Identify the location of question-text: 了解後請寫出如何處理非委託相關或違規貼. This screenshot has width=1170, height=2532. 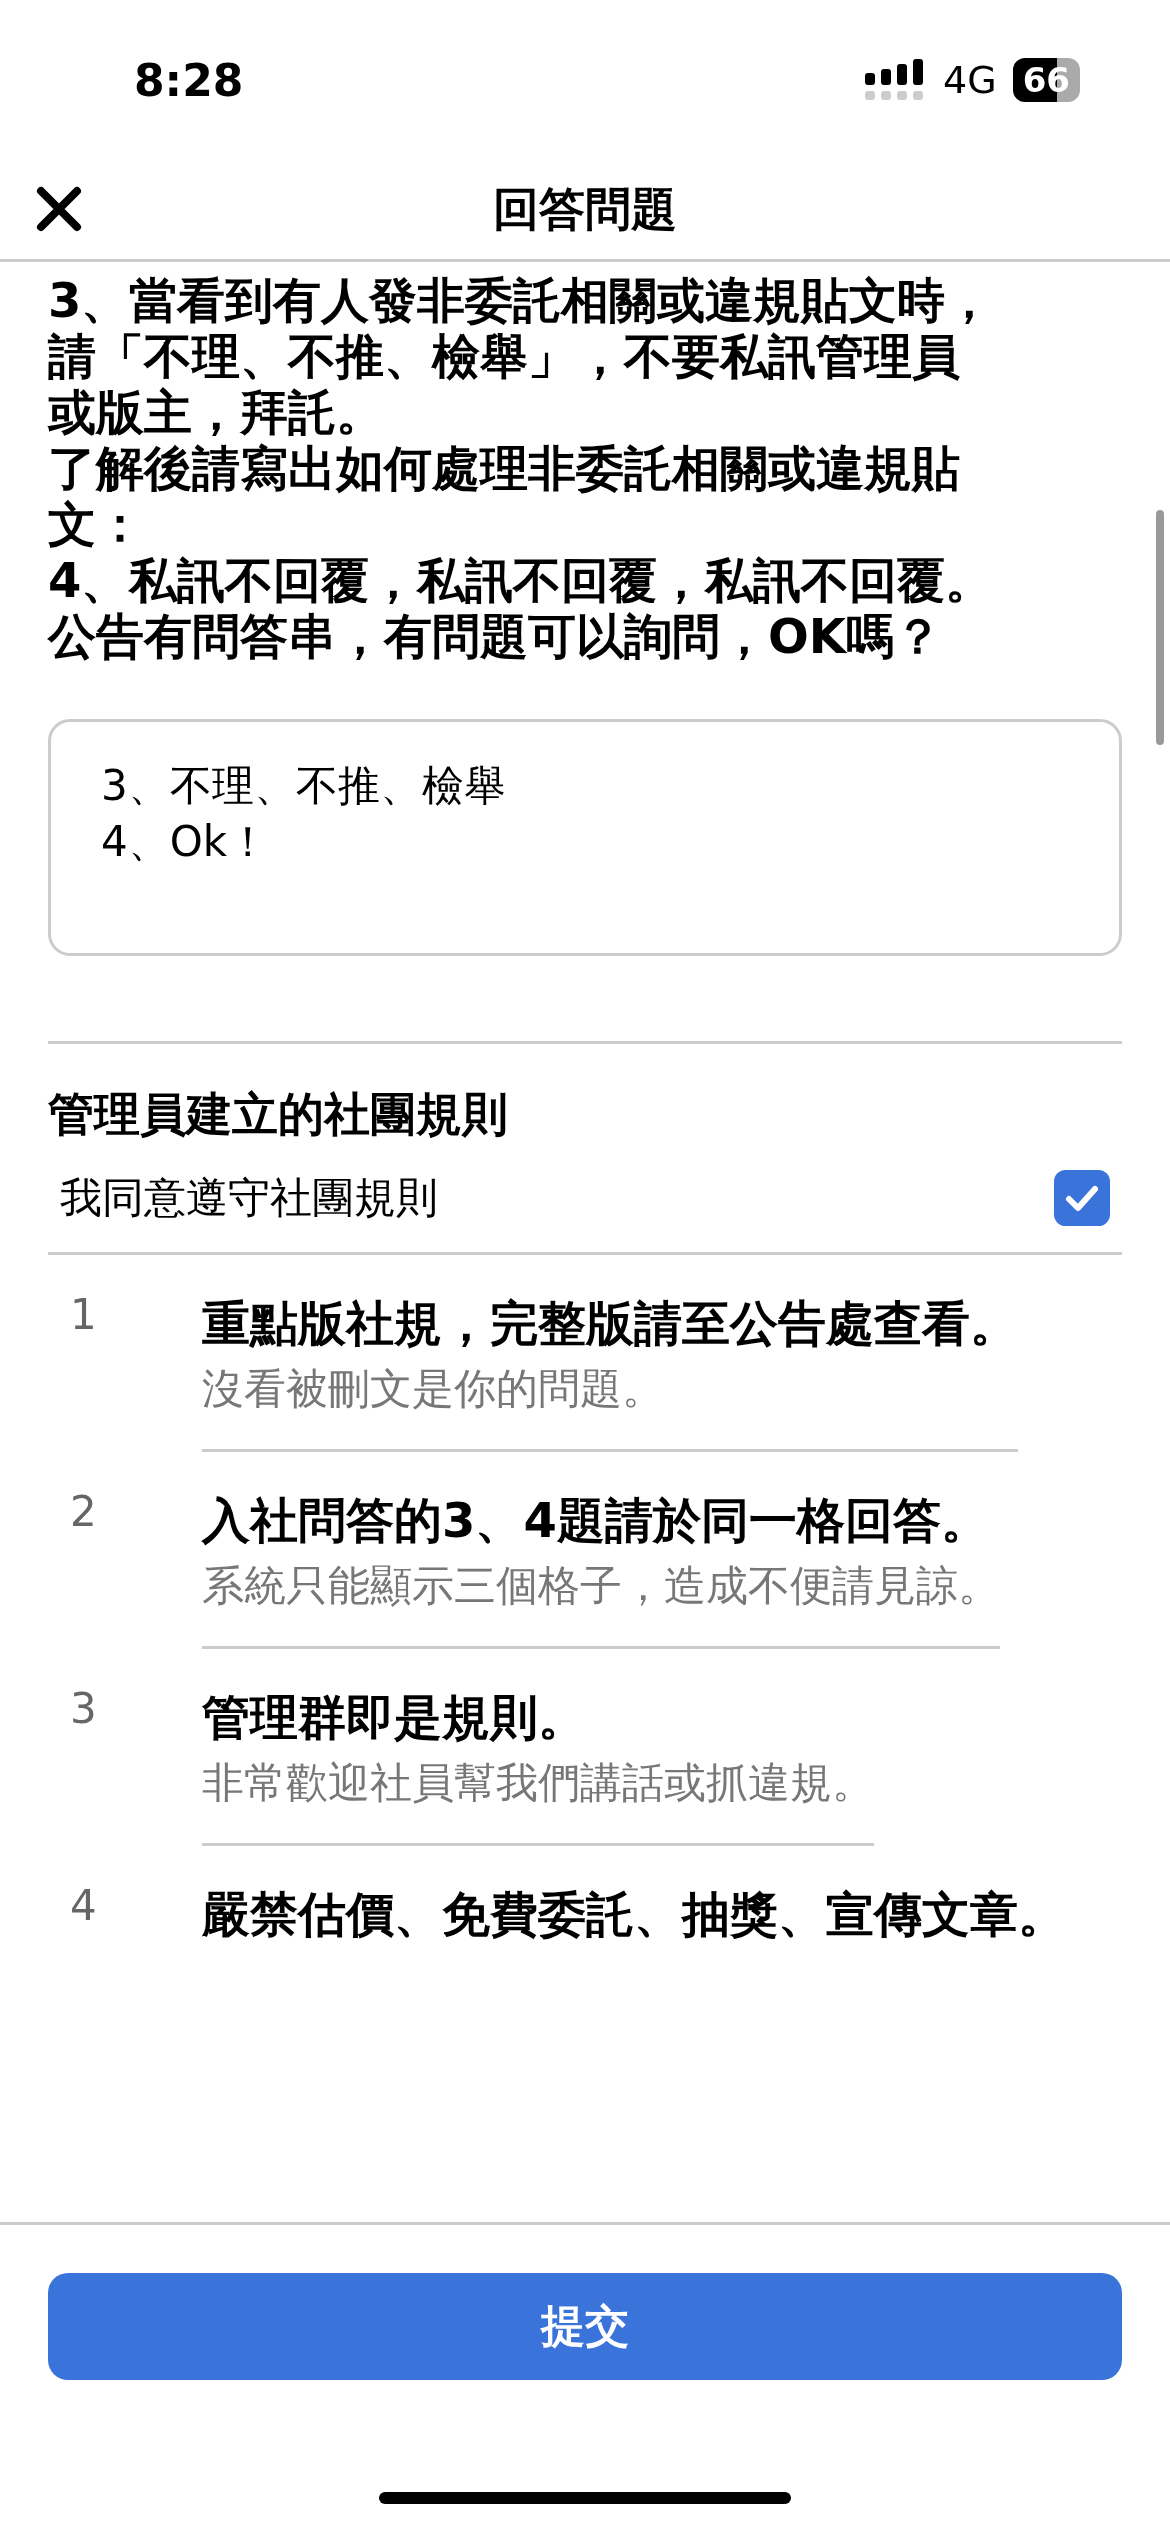
(504, 468).